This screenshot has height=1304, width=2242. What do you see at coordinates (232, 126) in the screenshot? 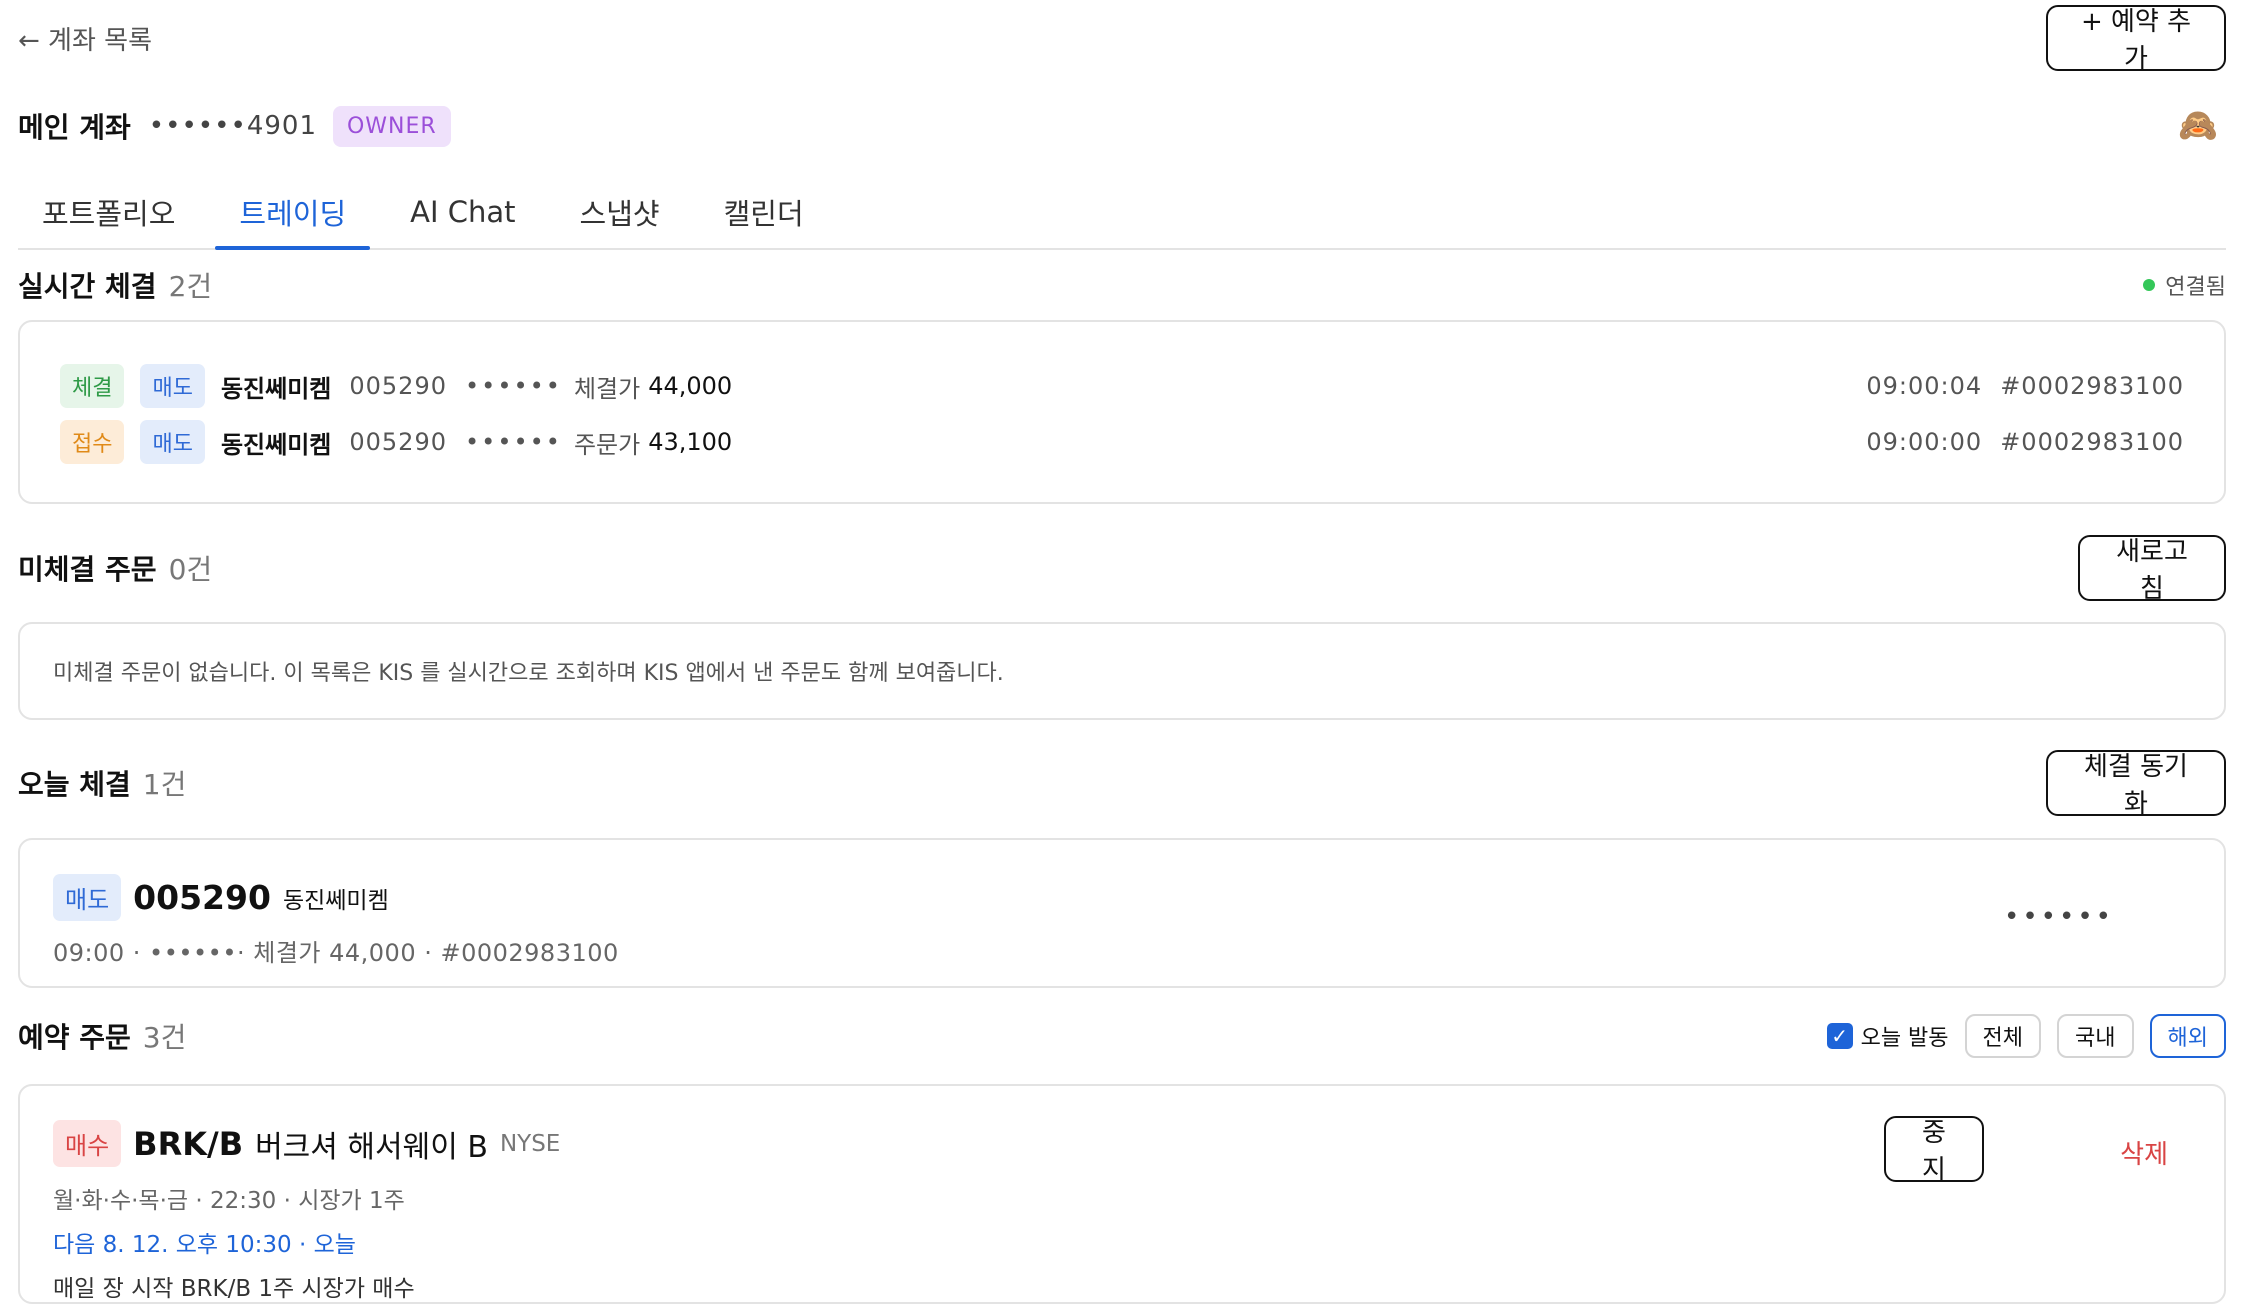
I see `account-number: ••••••4901` at bounding box center [232, 126].